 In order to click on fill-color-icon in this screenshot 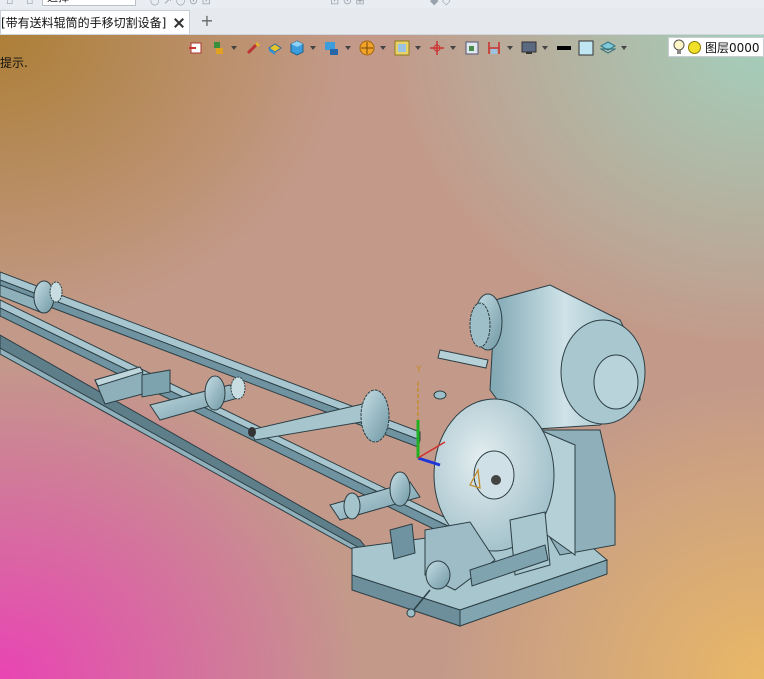, I will do `click(586, 48)`.